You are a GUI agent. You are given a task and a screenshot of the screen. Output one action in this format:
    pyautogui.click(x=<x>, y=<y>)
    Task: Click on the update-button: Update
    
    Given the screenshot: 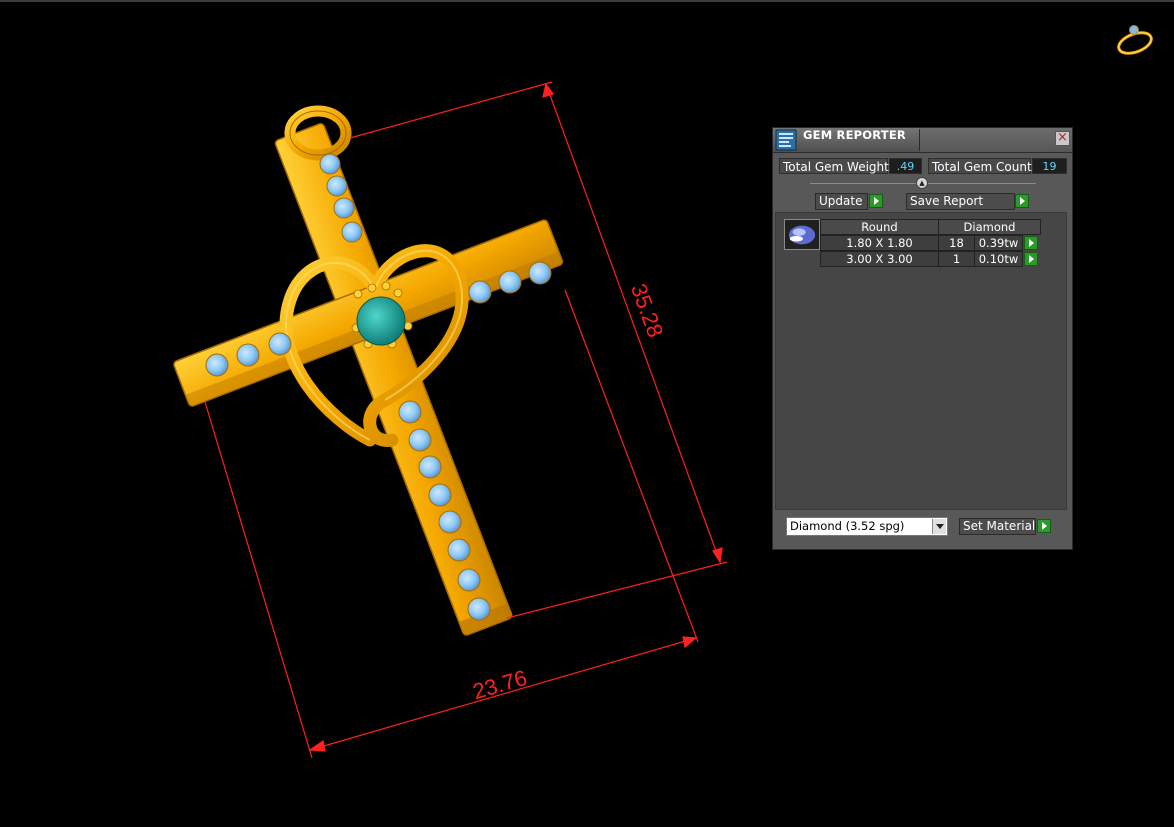 What is the action you would take?
    pyautogui.click(x=841, y=201)
    